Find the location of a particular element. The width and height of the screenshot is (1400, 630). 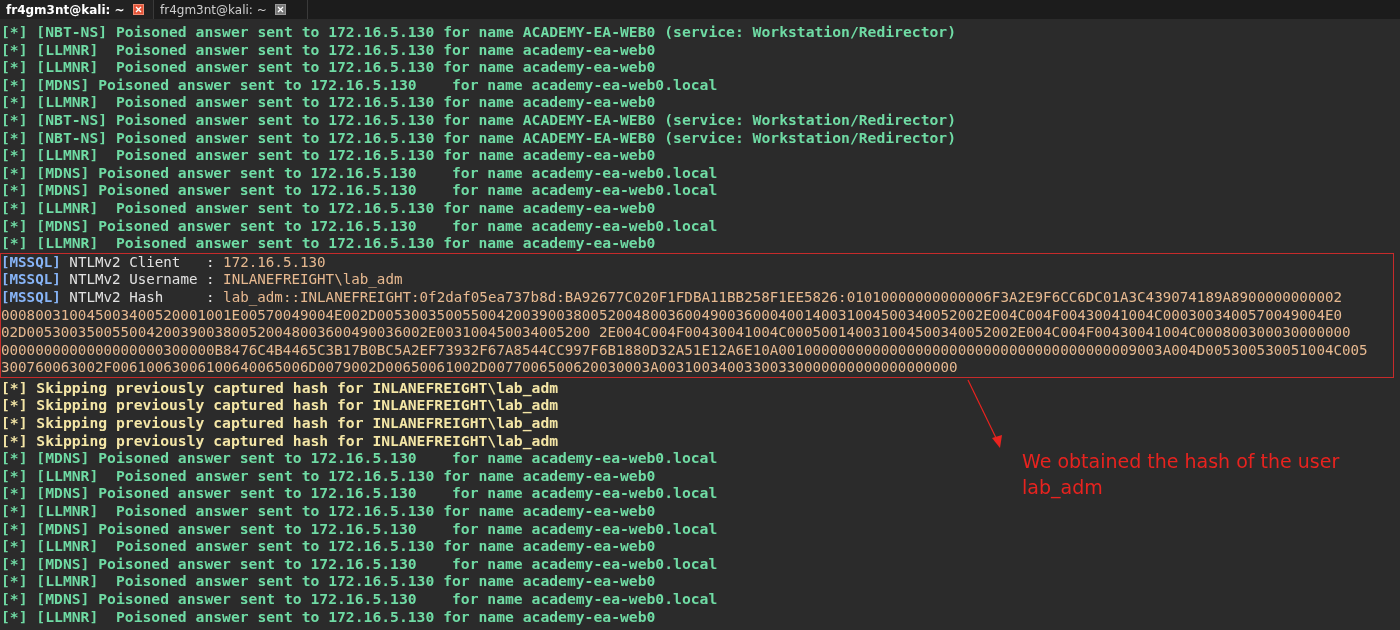

annotation-text: We obtained the hash of the user lab_adm is located at coordinates (1181, 474).